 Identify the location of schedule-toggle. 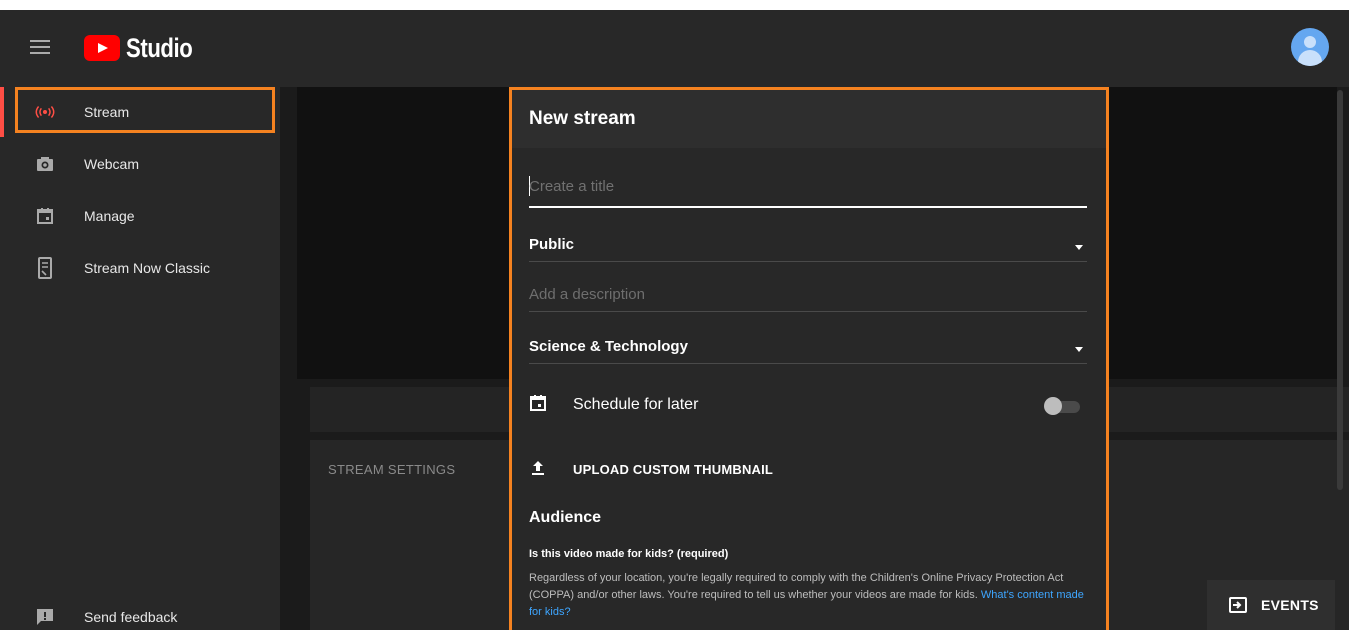
(1062, 406).